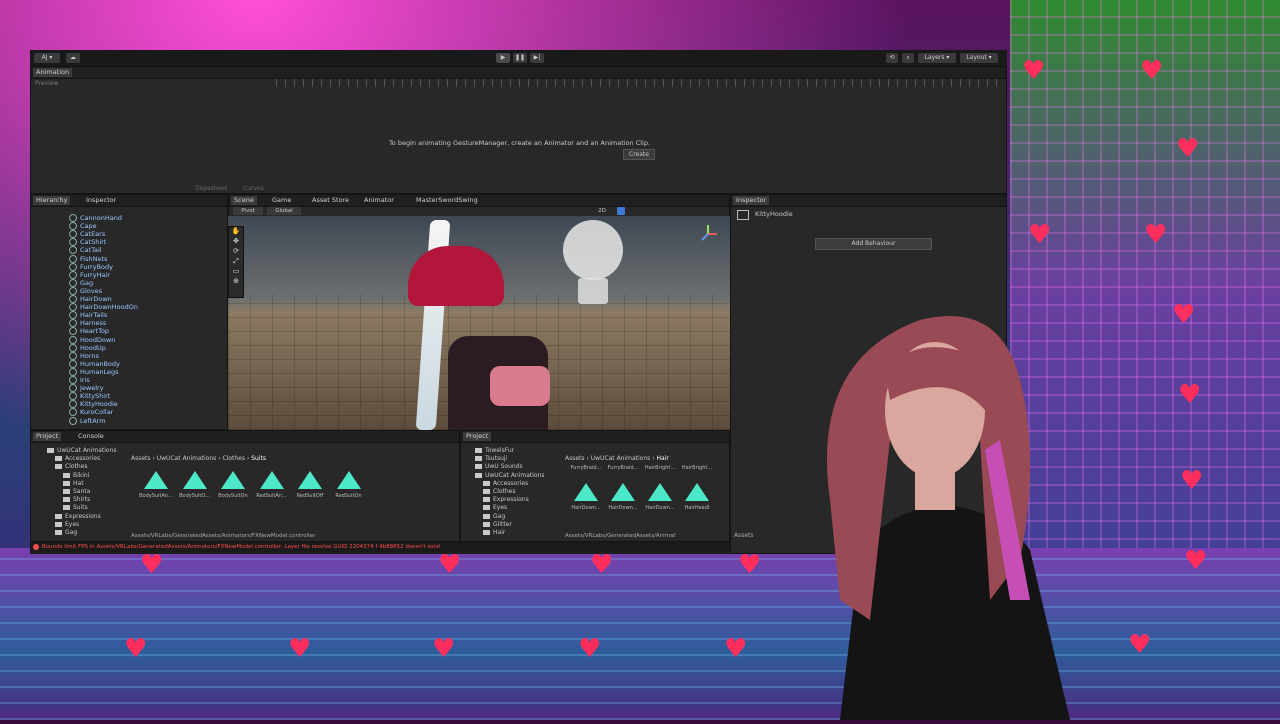  What do you see at coordinates (88, 315) in the screenshot?
I see `hierarchy-item: HairTails` at bounding box center [88, 315].